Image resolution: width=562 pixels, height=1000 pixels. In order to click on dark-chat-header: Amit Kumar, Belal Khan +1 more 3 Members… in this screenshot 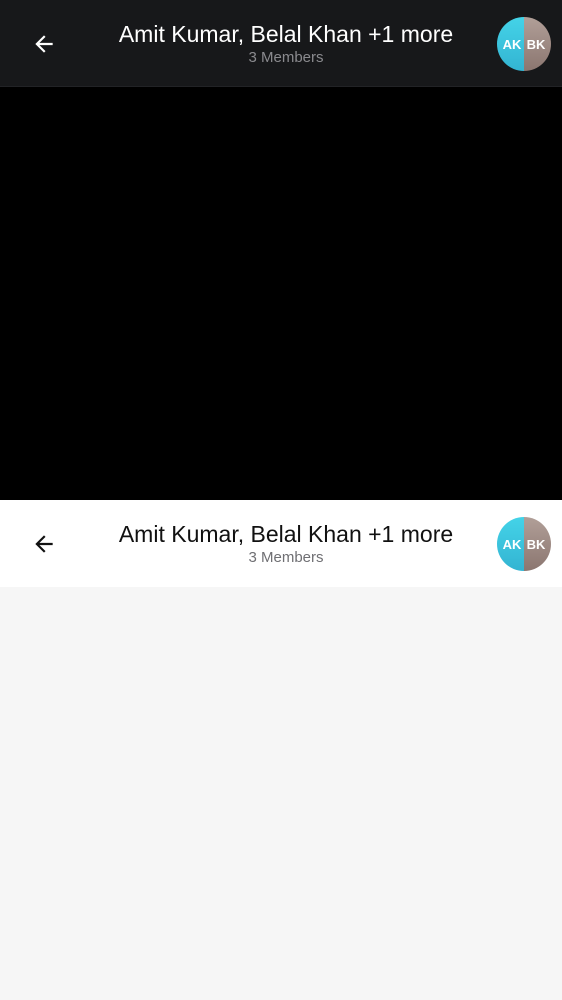, I will do `click(281, 43)`.